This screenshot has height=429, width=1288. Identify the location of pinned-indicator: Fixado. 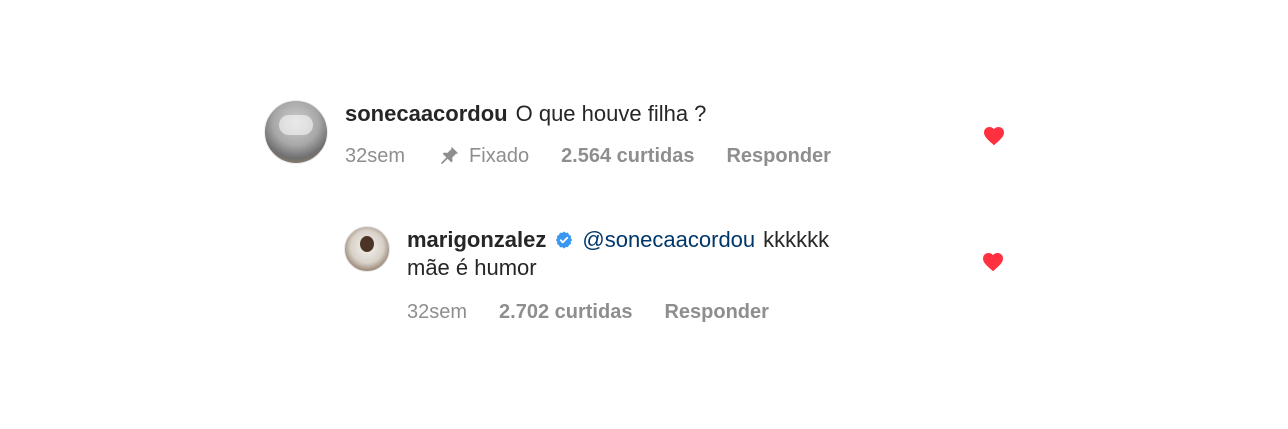
(483, 156).